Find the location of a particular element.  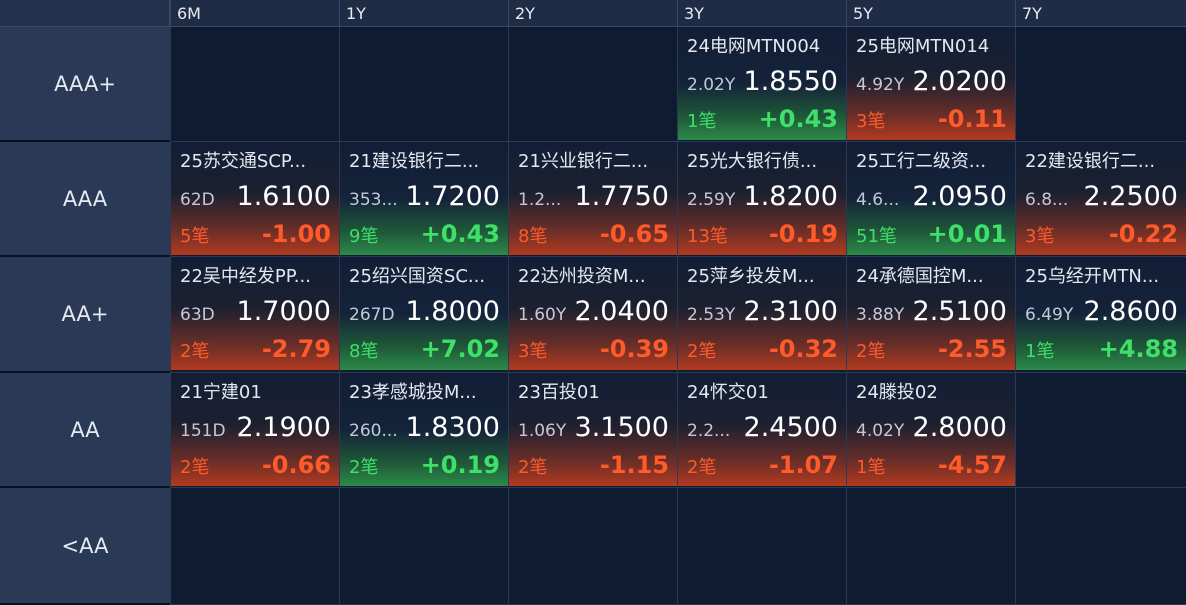

matrix-cell: 24承德国控M... 3.88Y 2.5100 2笔 -2.55 is located at coordinates (930, 315).